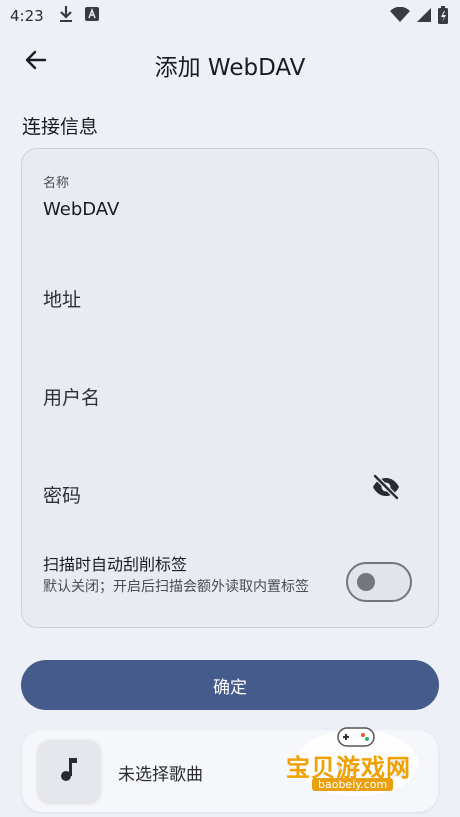 The width and height of the screenshot is (460, 817). I want to click on eye-off-icon, so click(386, 489).